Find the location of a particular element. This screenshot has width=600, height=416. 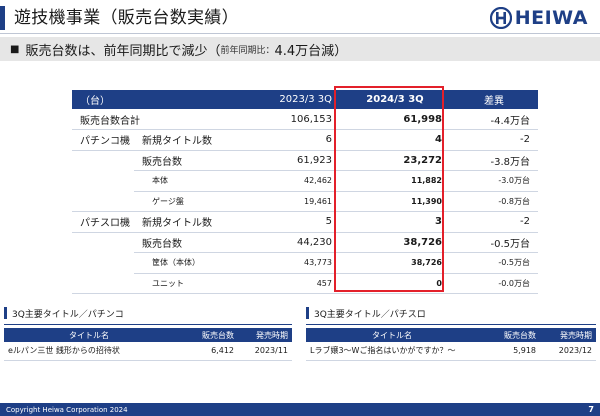

title-accent-bar is located at coordinates (2, 18).